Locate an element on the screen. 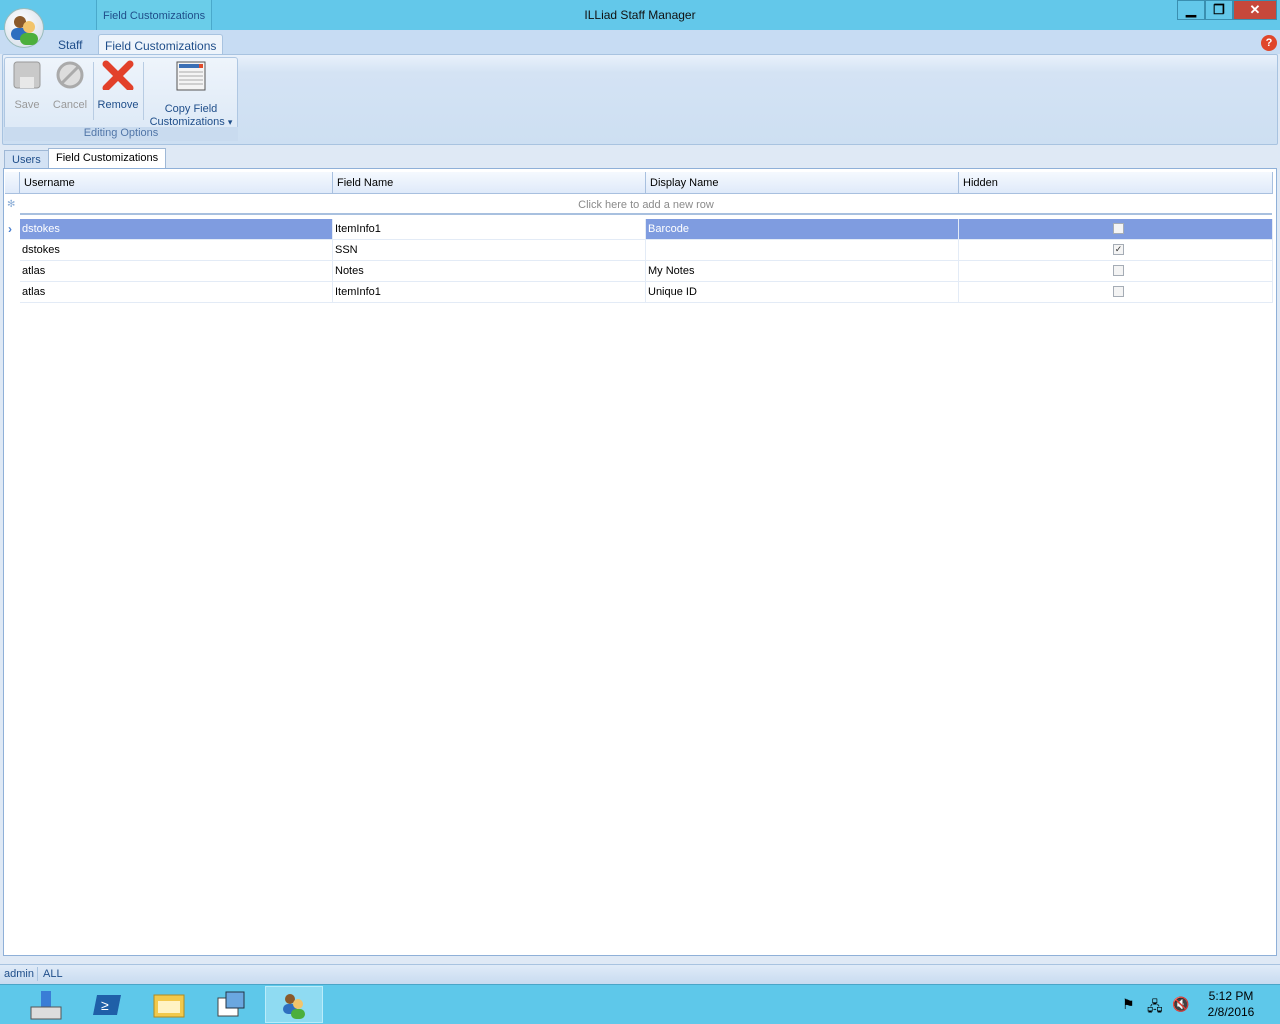 This screenshot has height=1024, width=1280. dropdown-arrow-icon: ▾ is located at coordinates (230, 122).